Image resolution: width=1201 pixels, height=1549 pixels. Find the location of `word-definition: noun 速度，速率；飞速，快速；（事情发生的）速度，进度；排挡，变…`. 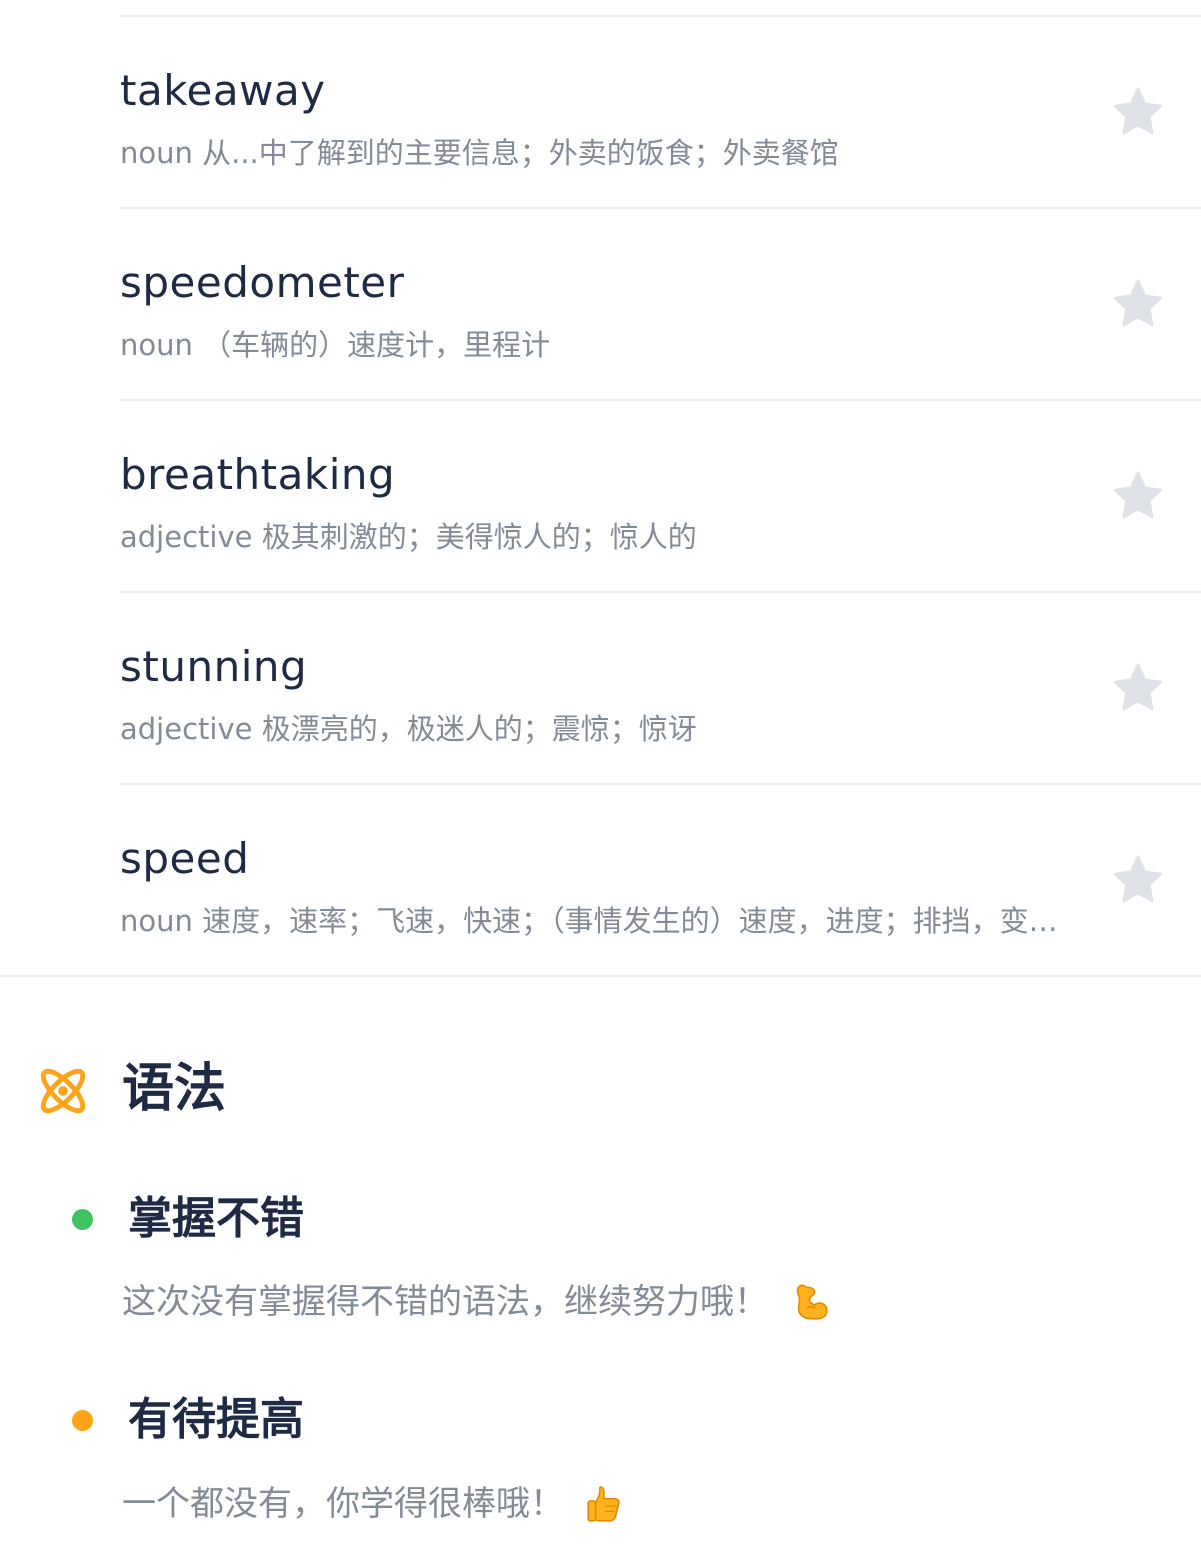

word-definition: noun 速度，速率；飞速，快速；（事情发生的）速度，进度；排挡，变… is located at coordinates (610, 921).